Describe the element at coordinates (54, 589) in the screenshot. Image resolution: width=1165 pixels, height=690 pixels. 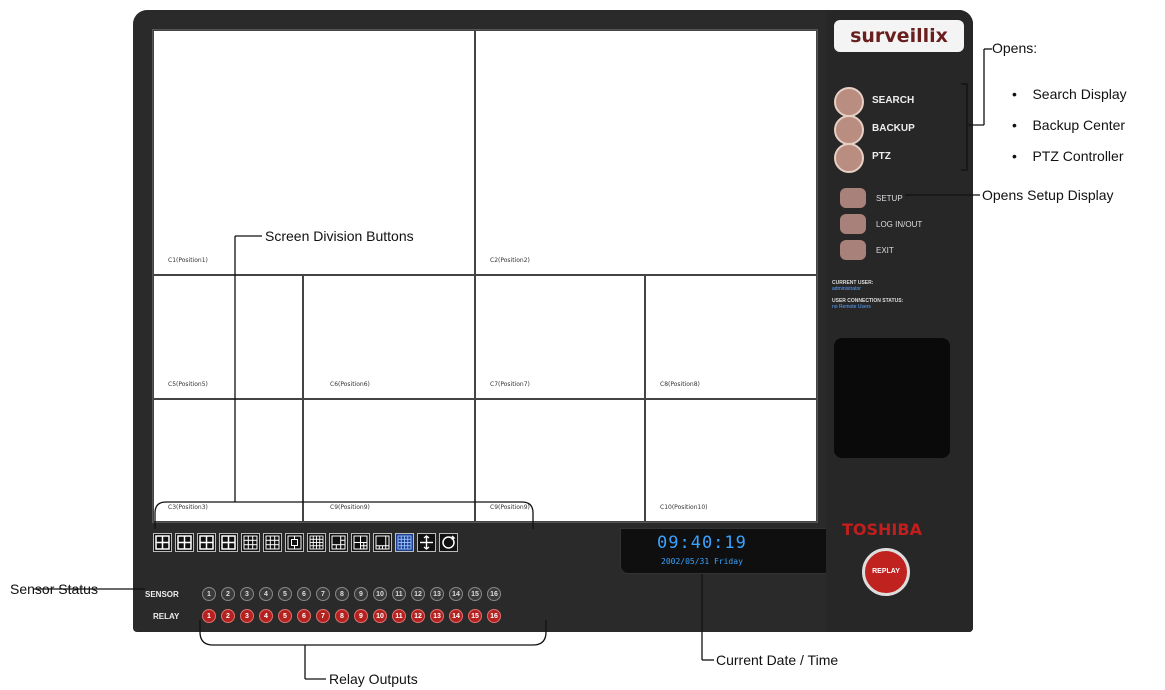
I see `annotation-sensor-status: Sensor Status` at that location.